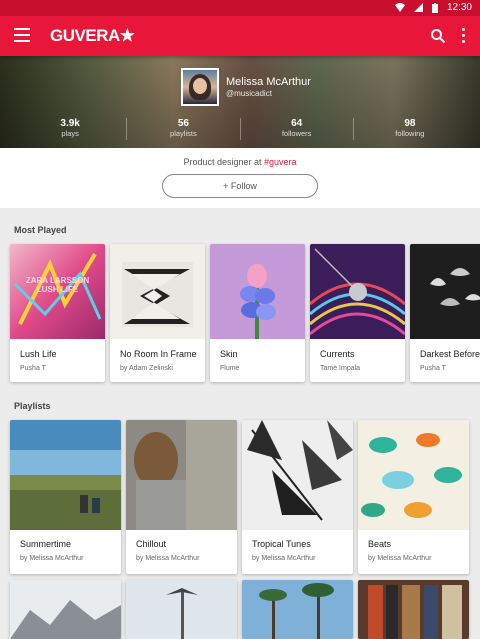 The image size is (480, 639). What do you see at coordinates (32, 406) in the screenshot?
I see `playlists-title: Playlists` at bounding box center [32, 406].